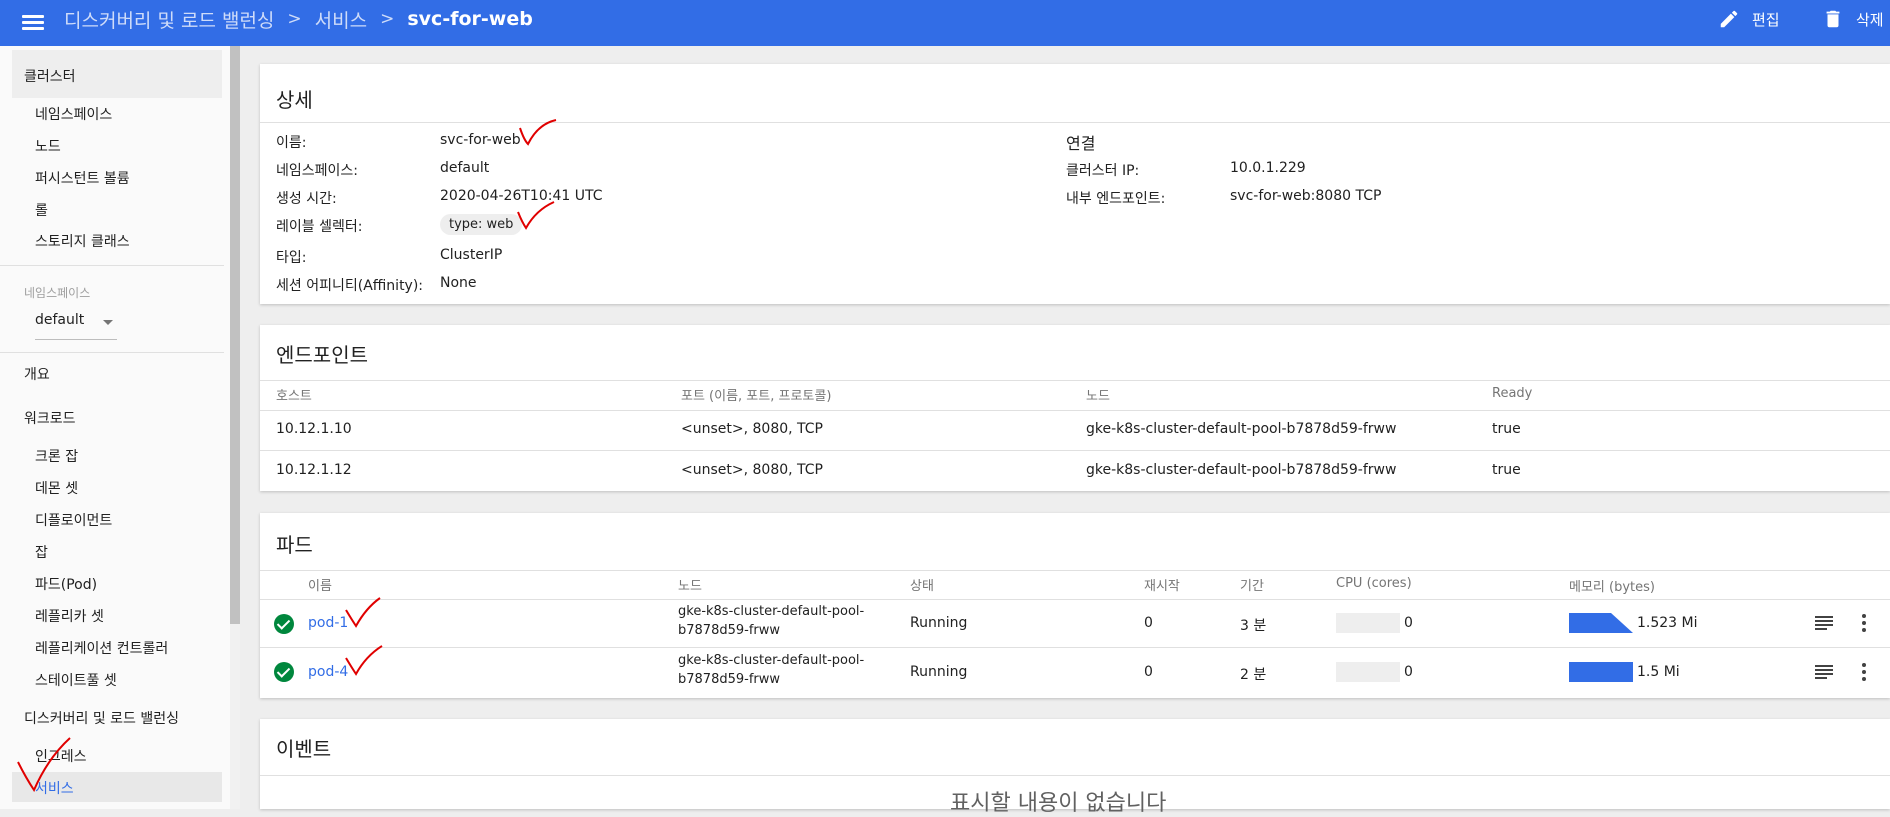  Describe the element at coordinates (690, 586) in the screenshot. I see `pods-header-node: 노드` at that location.